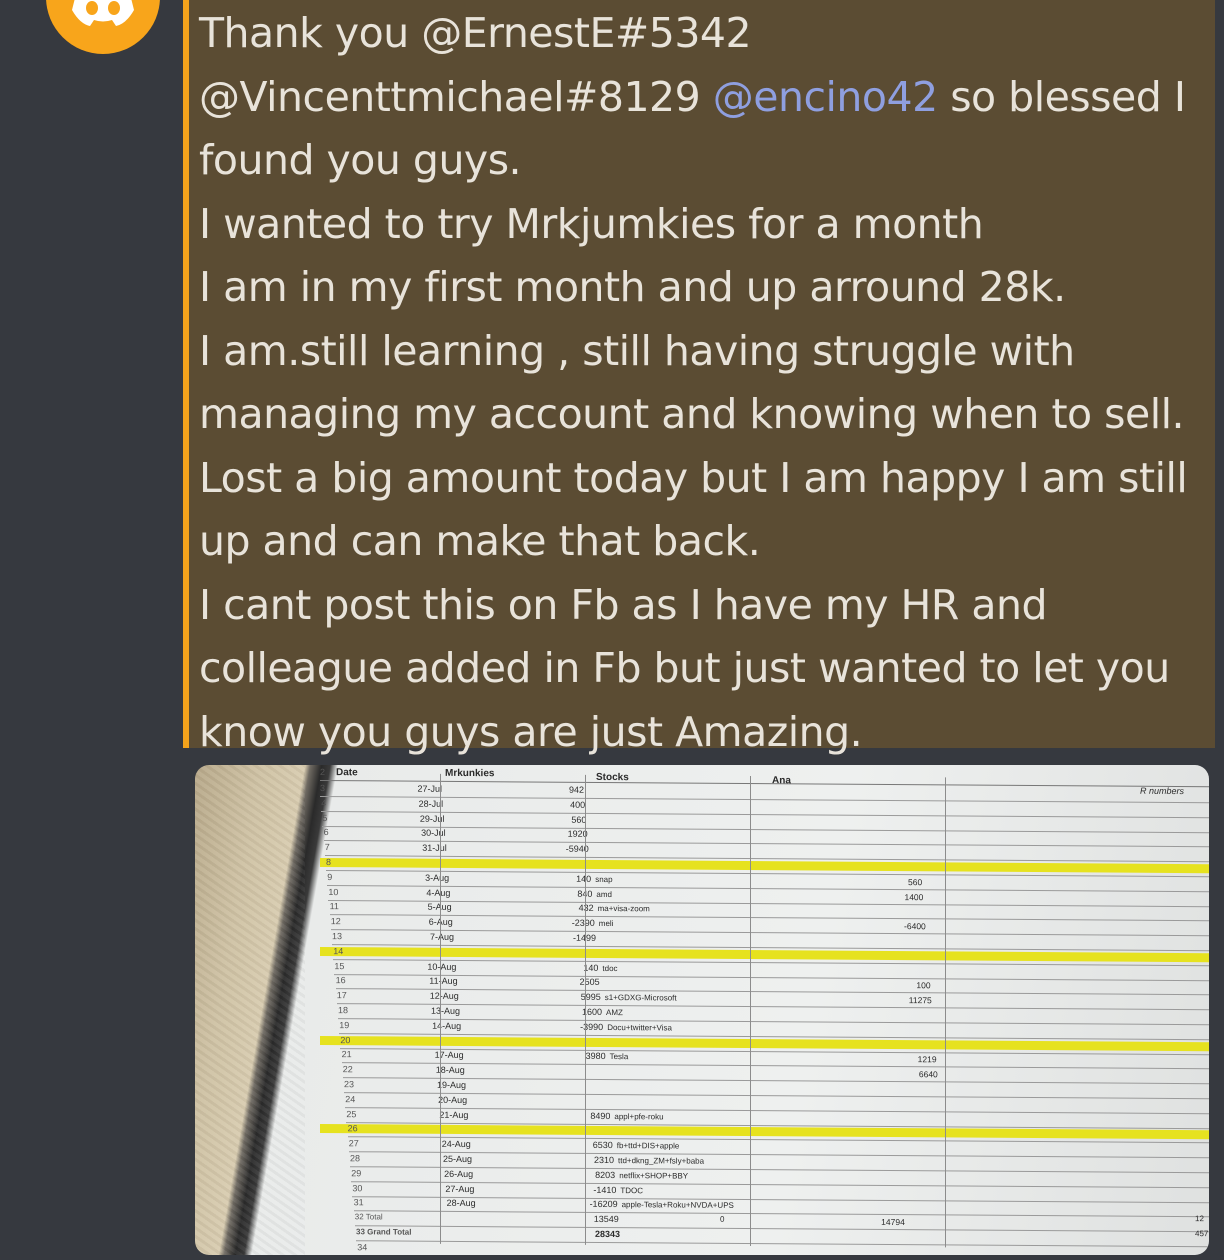 This screenshot has height=1260, width=1224. I want to click on mrkunkies-cell: 8203, so click(605, 1174).